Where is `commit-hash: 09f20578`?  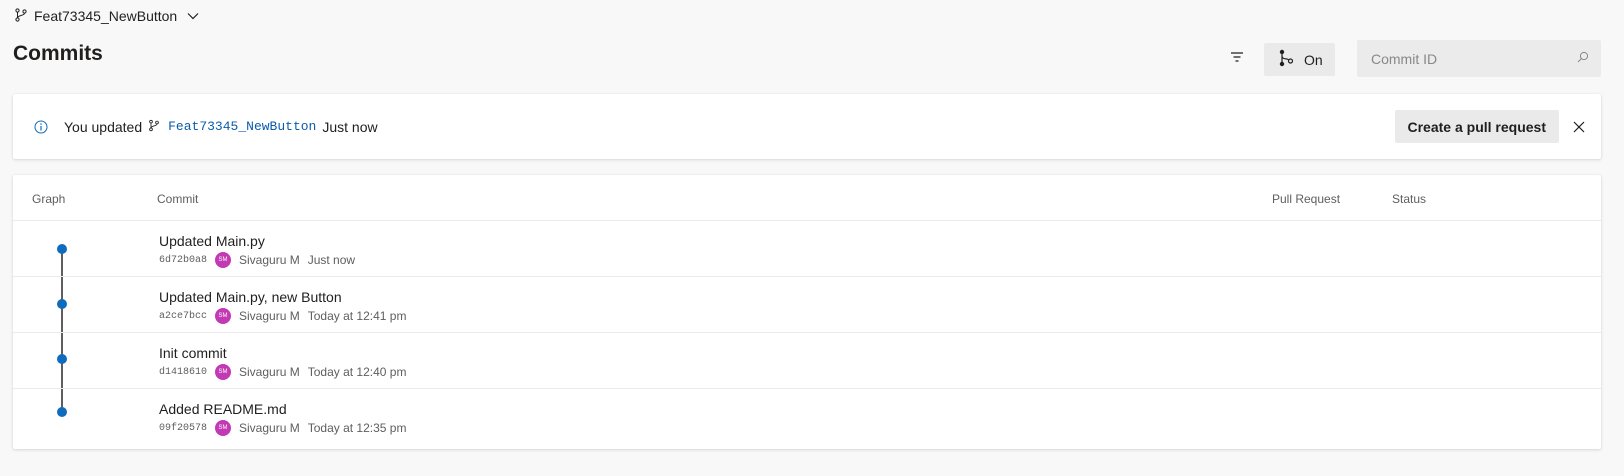 commit-hash: 09f20578 is located at coordinates (183, 428).